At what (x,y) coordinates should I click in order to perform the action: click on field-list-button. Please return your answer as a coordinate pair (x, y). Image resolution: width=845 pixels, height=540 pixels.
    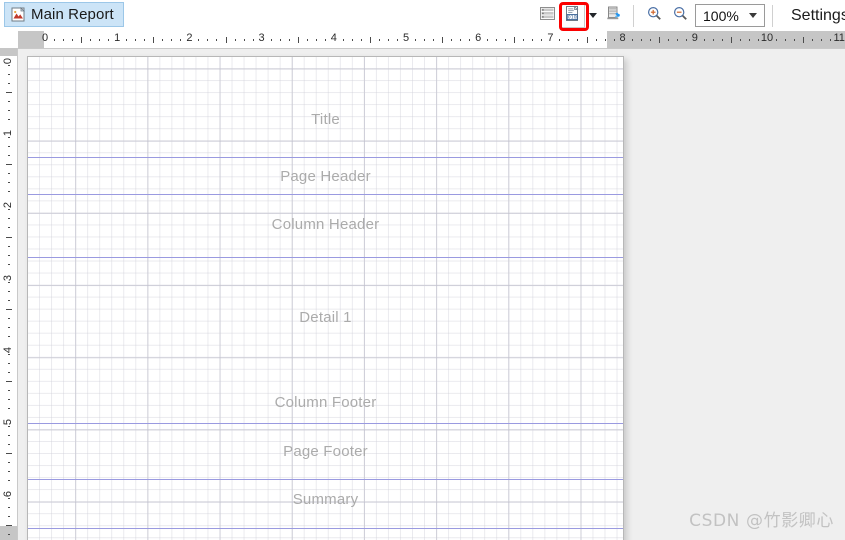
    Looking at the image, I should click on (547, 16).